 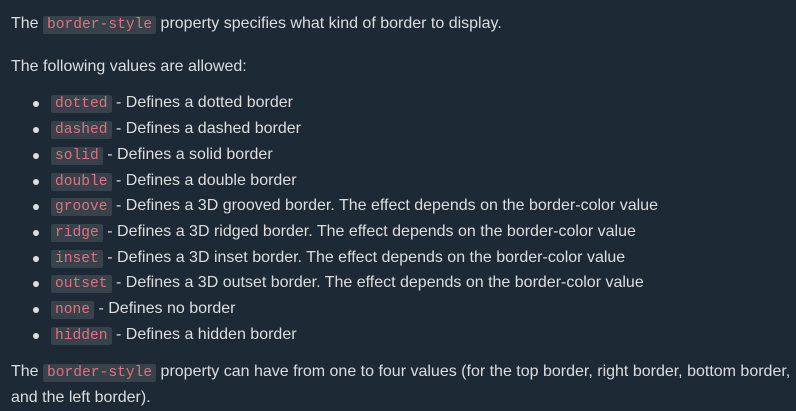 I want to click on intro-text-before: The, so click(x=27, y=23).